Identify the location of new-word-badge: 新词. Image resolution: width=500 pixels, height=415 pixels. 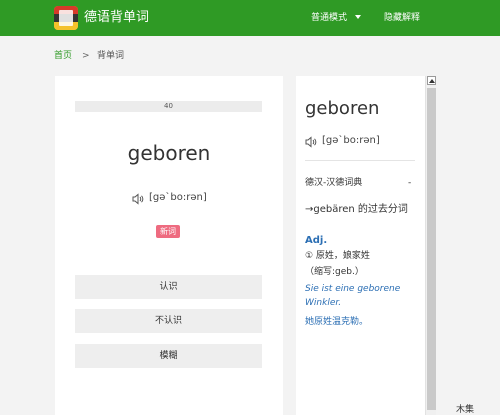
(168, 231).